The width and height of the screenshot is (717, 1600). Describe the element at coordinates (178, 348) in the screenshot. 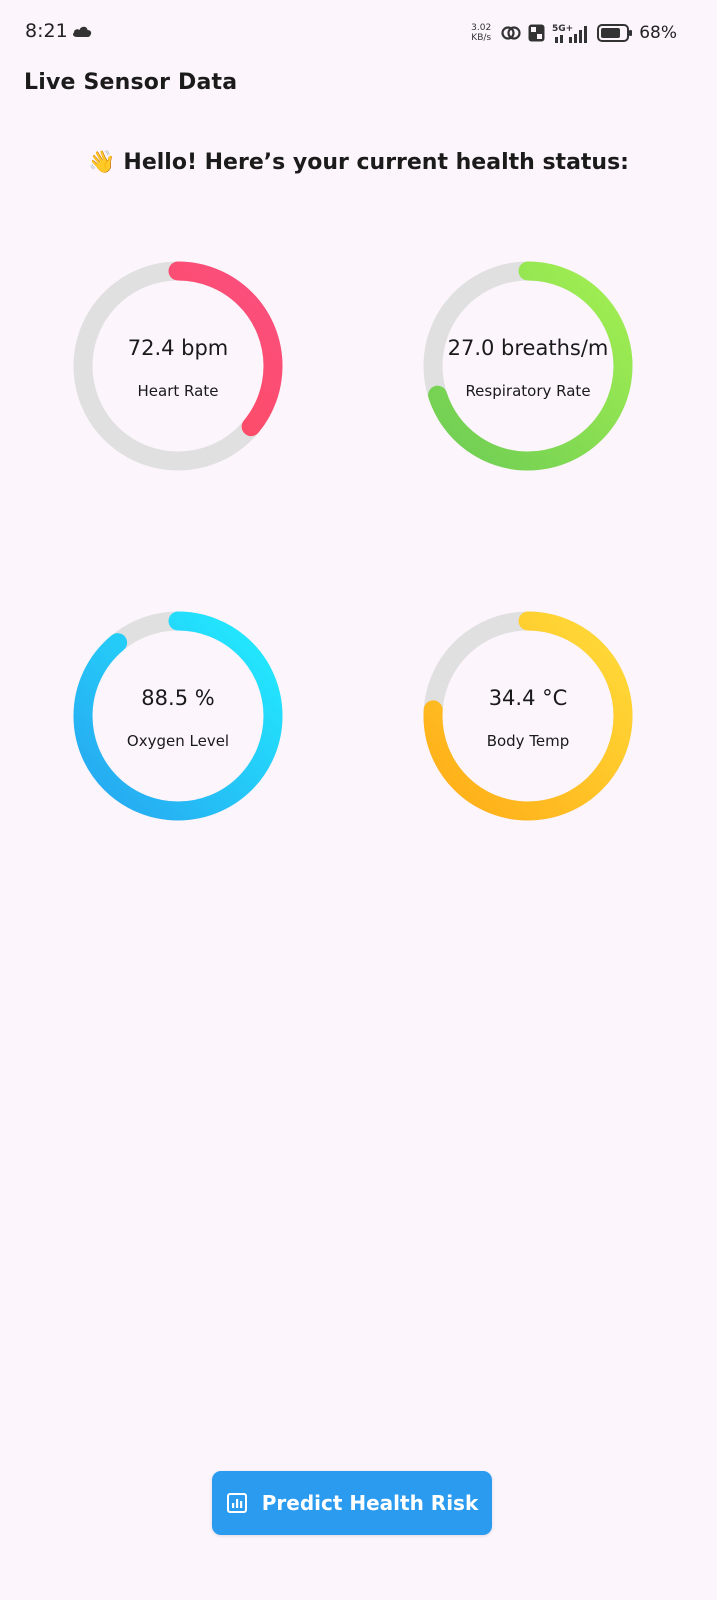

I see `heart-rate-value: 72.4 bpm` at that location.